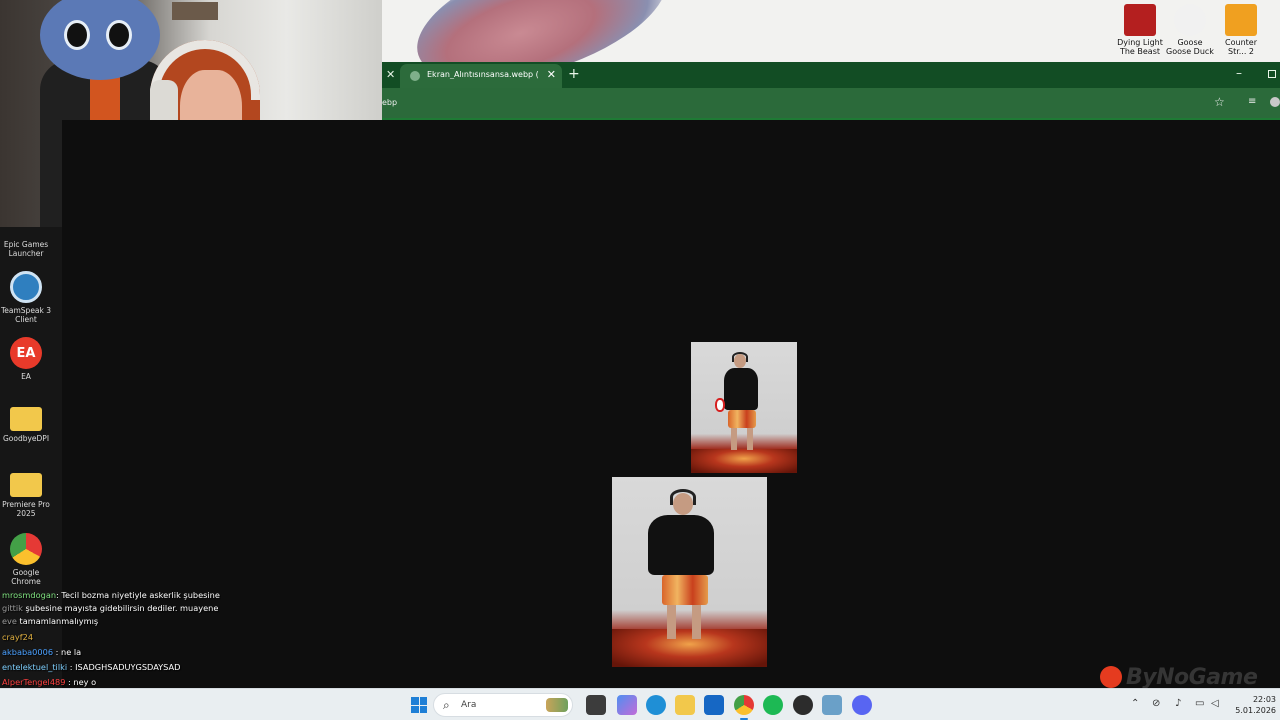 Image resolution: width=1280 pixels, height=720 pixels. What do you see at coordinates (557, 705) in the screenshot?
I see `search-highlight-icon` at bounding box center [557, 705].